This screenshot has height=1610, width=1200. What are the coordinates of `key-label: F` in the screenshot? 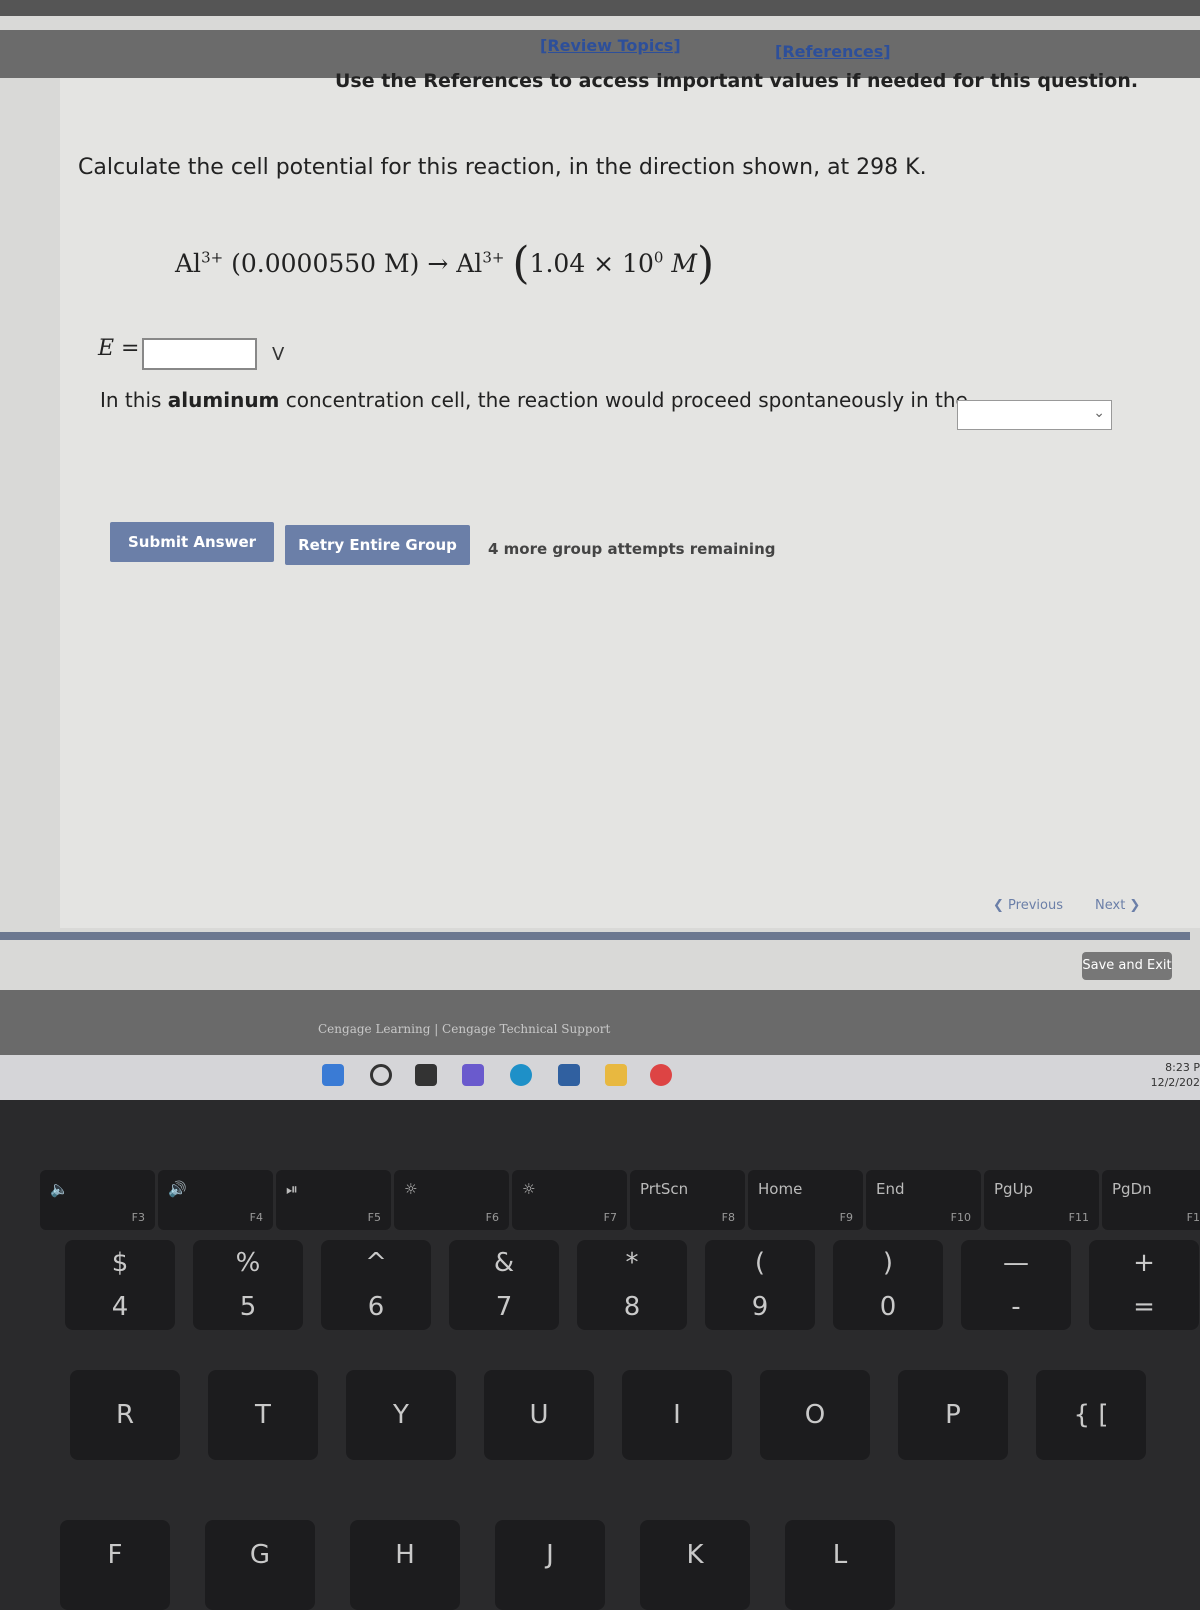 It's located at (115, 1555).